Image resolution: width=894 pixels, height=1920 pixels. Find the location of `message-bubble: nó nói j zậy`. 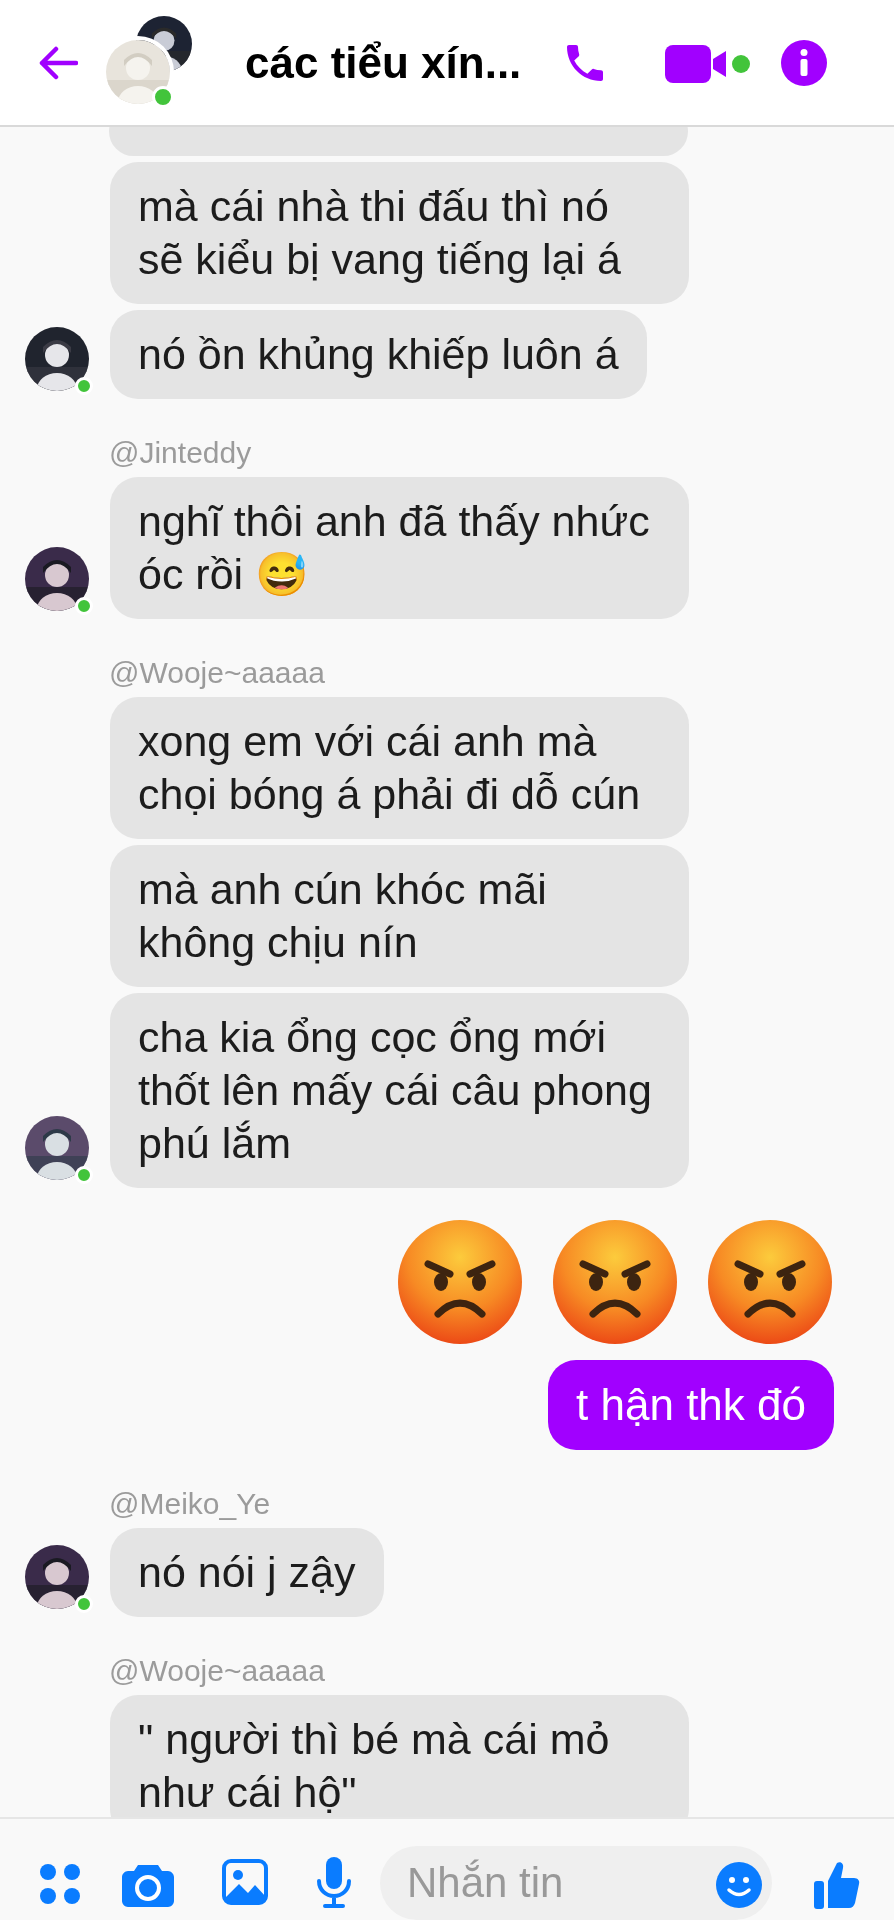

message-bubble: nó nói j zậy is located at coordinates (247, 1572).